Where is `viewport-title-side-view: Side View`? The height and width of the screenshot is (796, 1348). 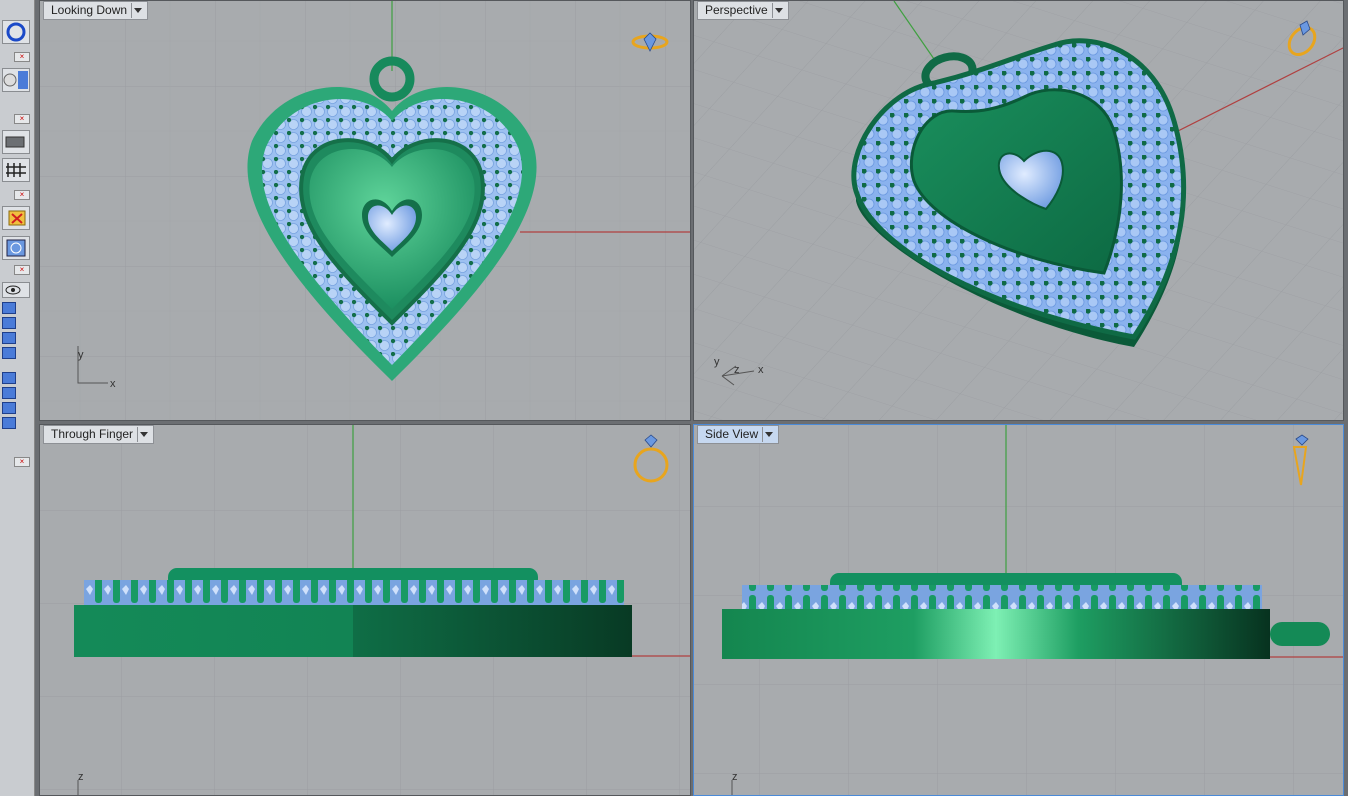
viewport-title-side-view: Side View is located at coordinates (738, 434).